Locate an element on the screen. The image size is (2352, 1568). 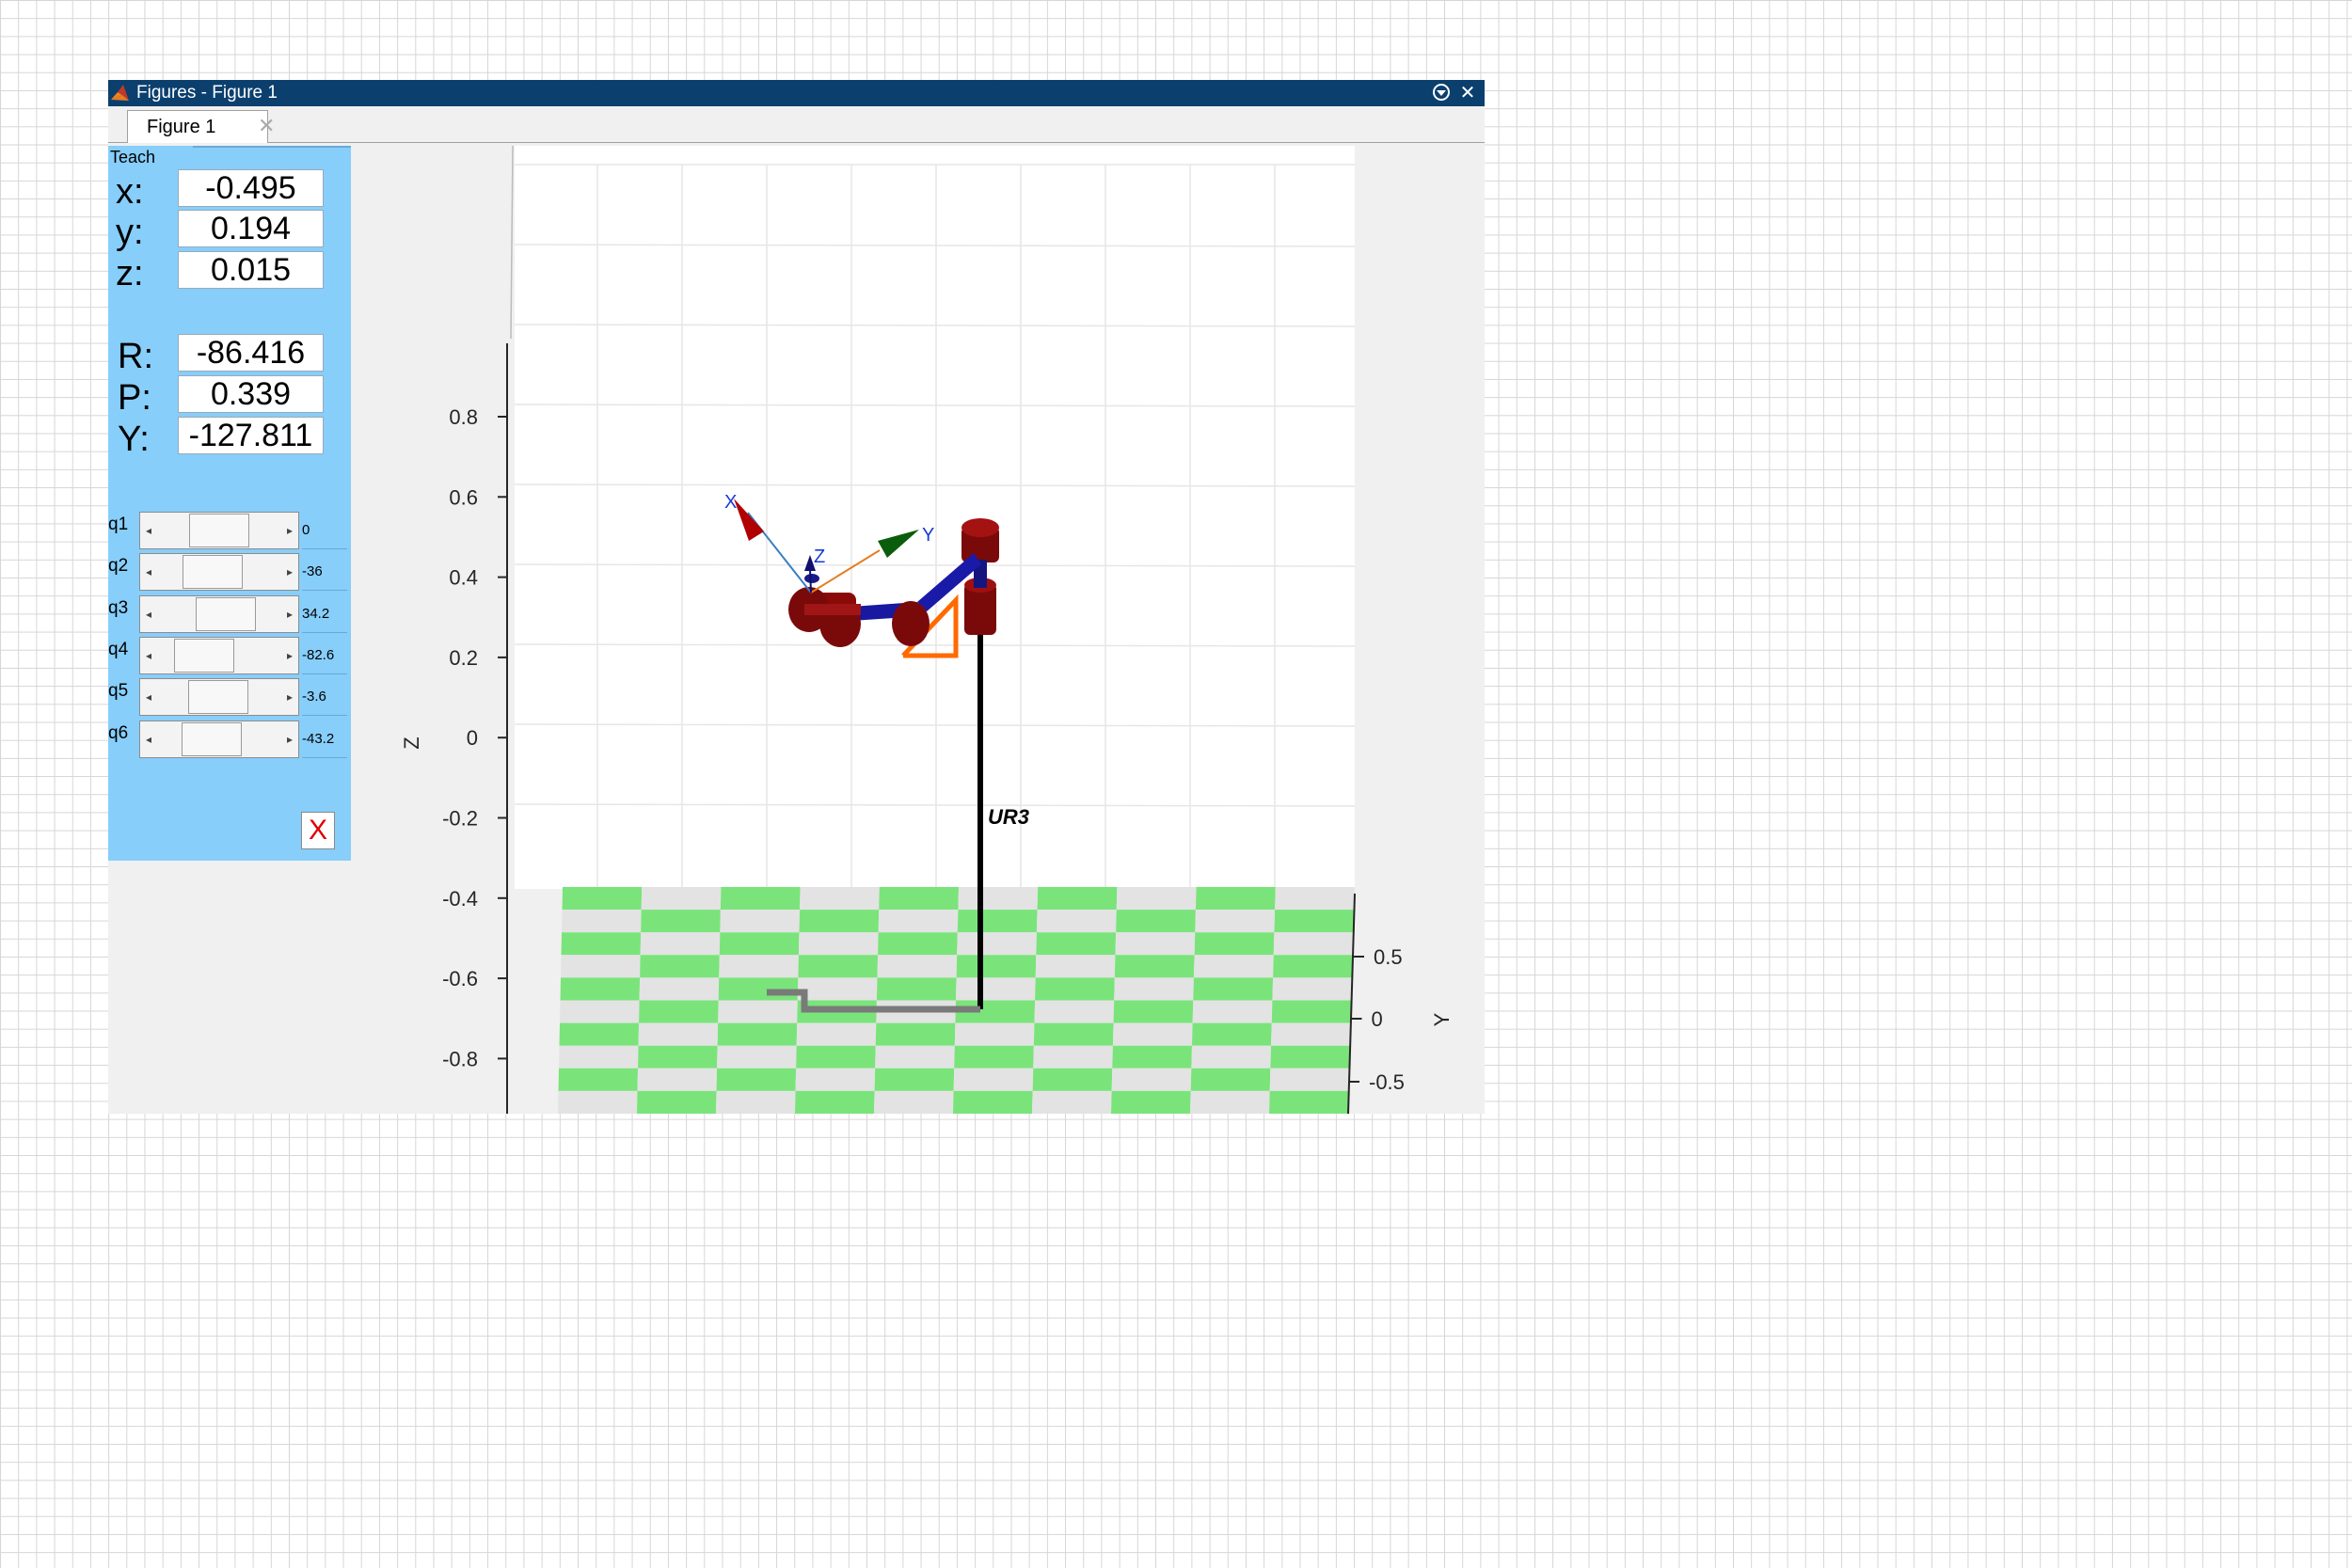
z-value-field: 0.015 is located at coordinates (251, 270).